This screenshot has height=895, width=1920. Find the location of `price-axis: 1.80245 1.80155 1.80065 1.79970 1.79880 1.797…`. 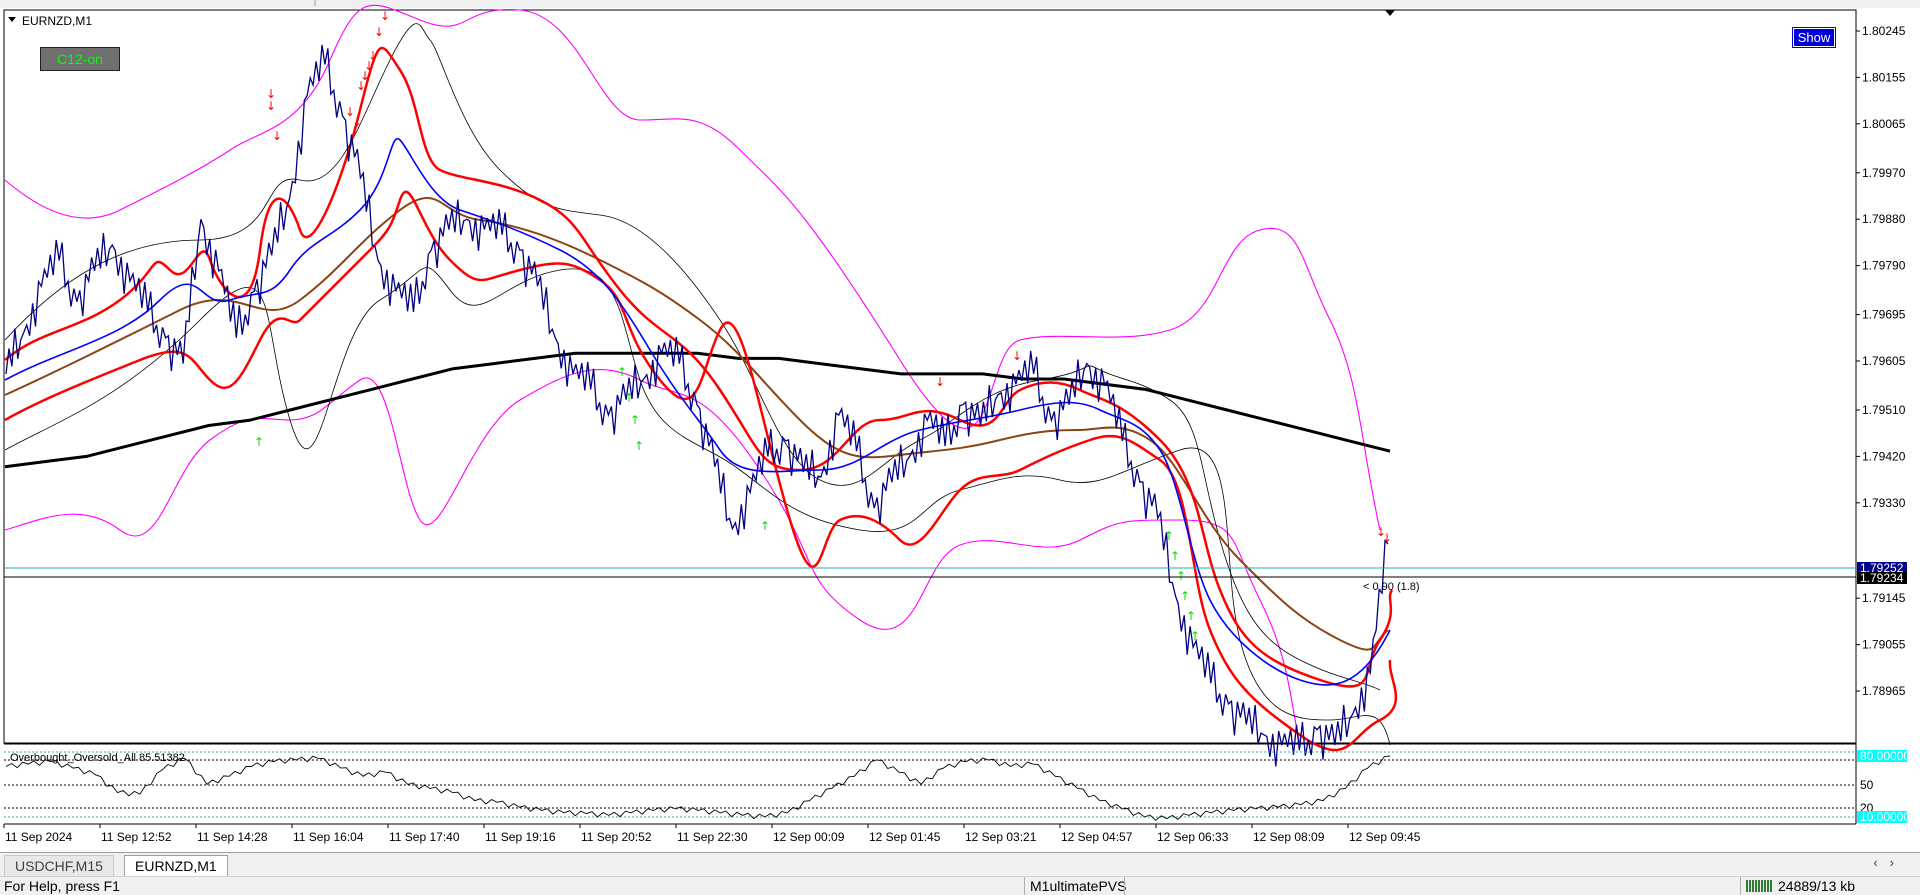

price-axis: 1.80245 1.80155 1.80065 1.79970 1.79880 1.797… is located at coordinates (1881, 361).